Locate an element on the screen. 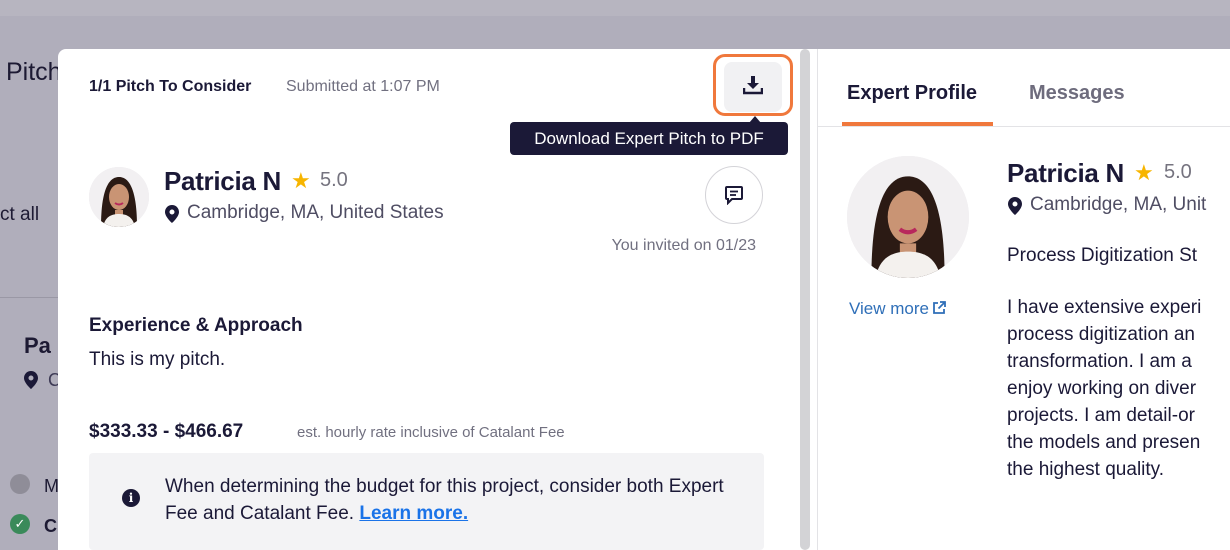 The image size is (1230, 550). avatar-illustration is located at coordinates (119, 197).